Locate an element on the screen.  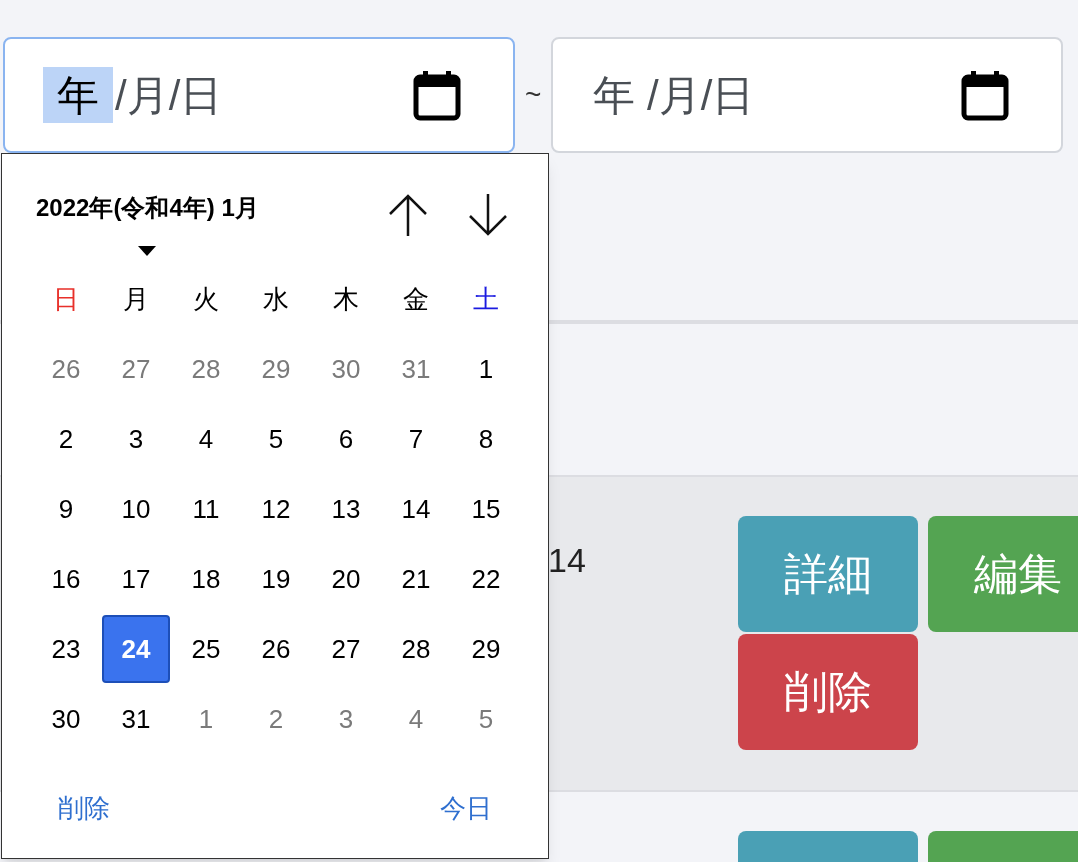
date-segment: /月/日 is located at coordinates (169, 95).